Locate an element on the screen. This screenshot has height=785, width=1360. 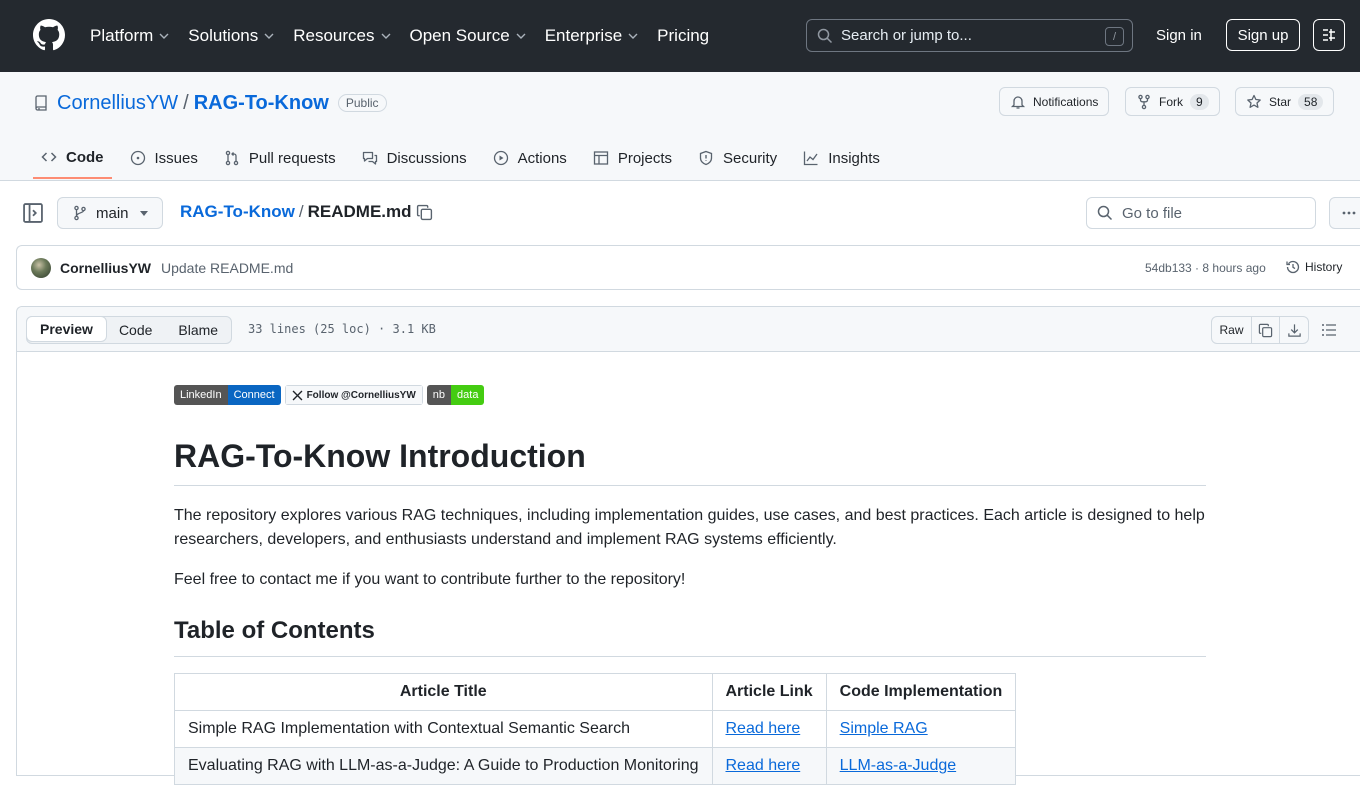
linkedin-badge: LinkedIn Connect is located at coordinates (227, 395).